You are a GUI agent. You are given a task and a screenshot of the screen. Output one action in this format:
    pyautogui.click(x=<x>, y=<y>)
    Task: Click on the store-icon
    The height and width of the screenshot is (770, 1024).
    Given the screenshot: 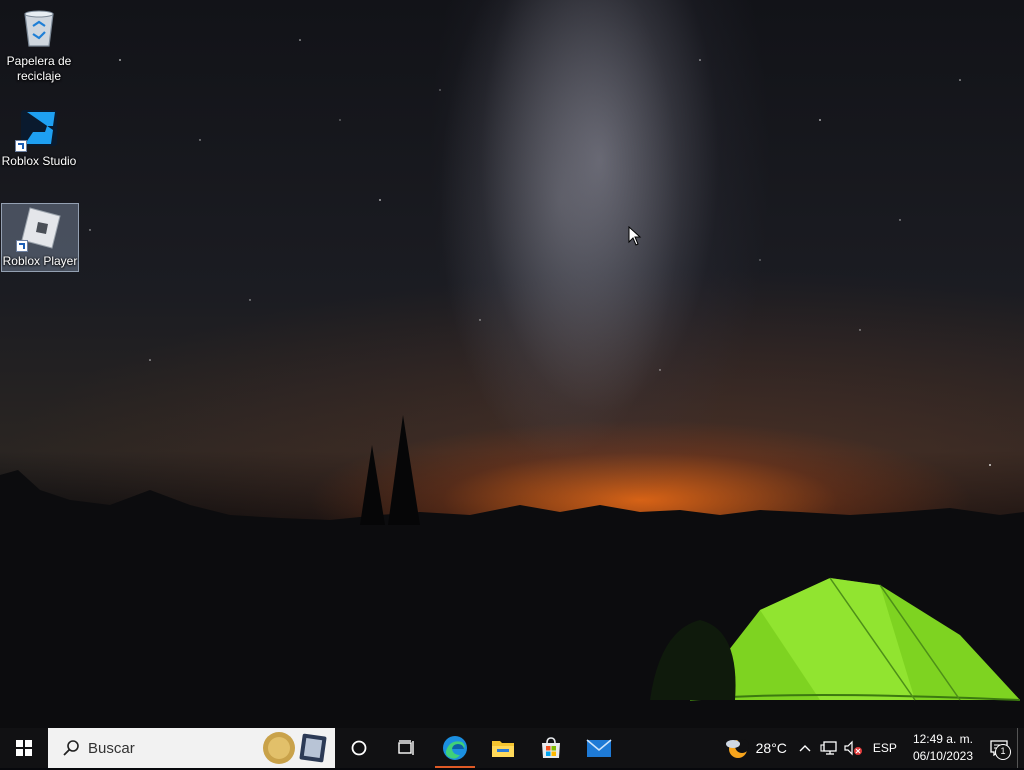 What is the action you would take?
    pyautogui.click(x=551, y=747)
    